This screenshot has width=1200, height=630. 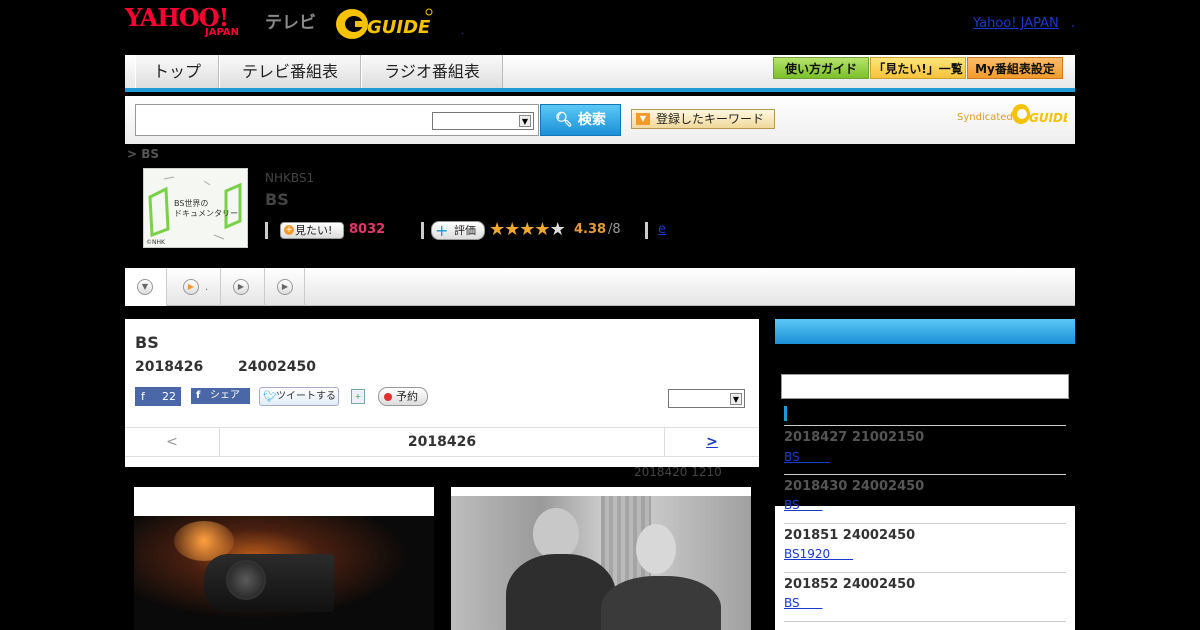 I want to click on reserve-button: 予約, so click(x=403, y=396).